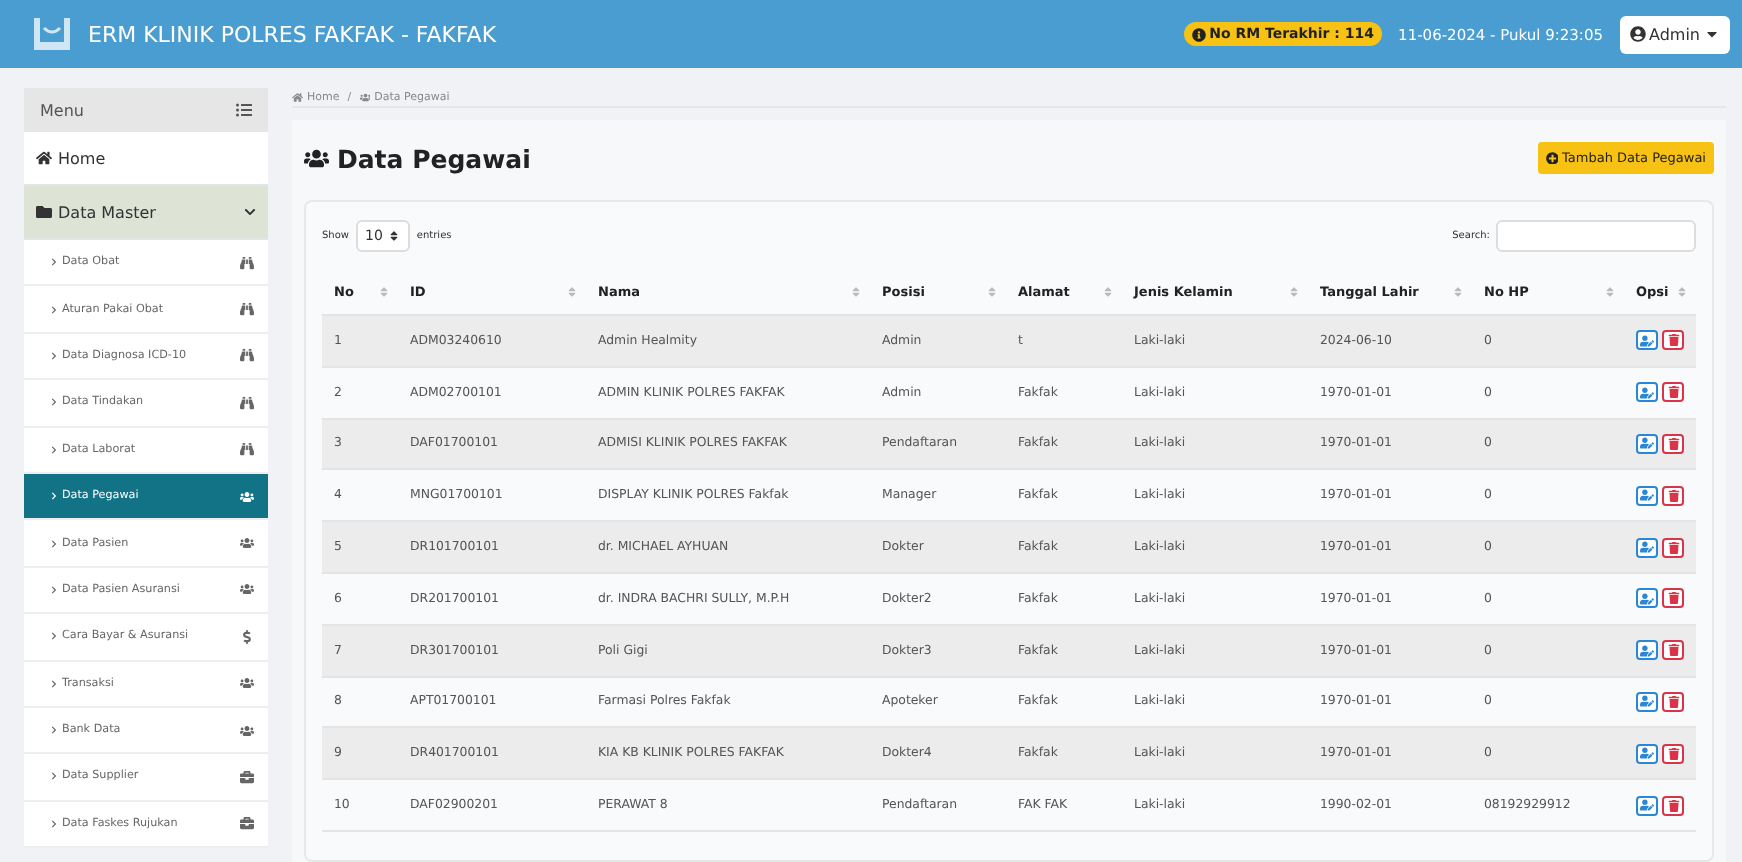  What do you see at coordinates (1712, 34) in the screenshot?
I see `caret-icon` at bounding box center [1712, 34].